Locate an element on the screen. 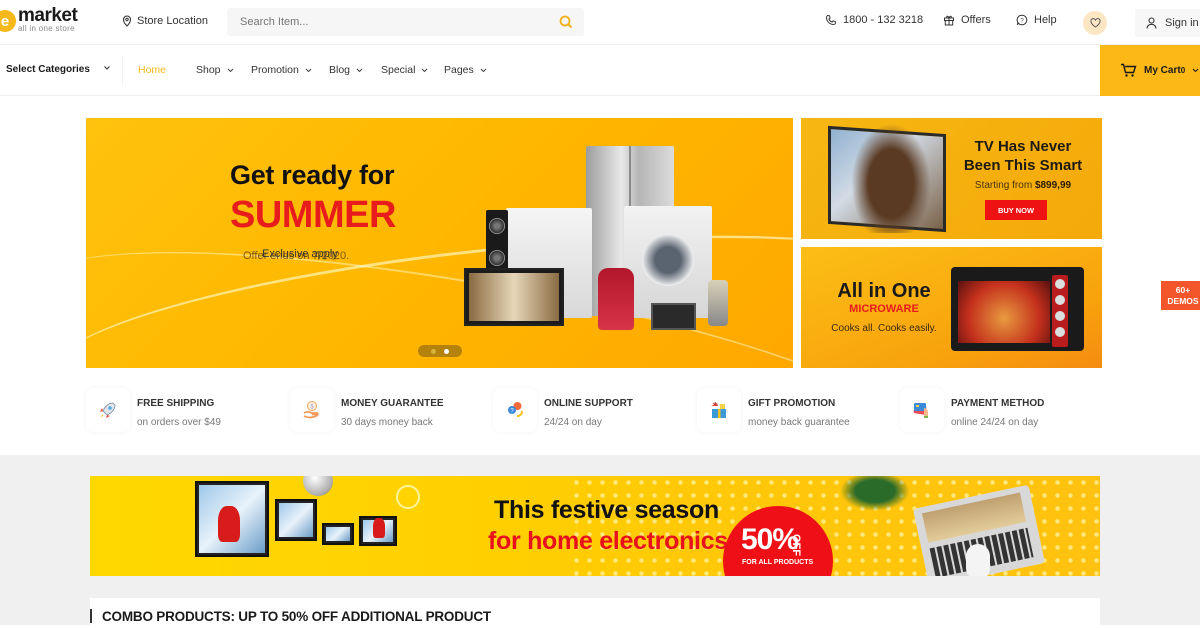 The width and height of the screenshot is (1200, 628). microware-banner-title: All in One is located at coordinates (884, 291).